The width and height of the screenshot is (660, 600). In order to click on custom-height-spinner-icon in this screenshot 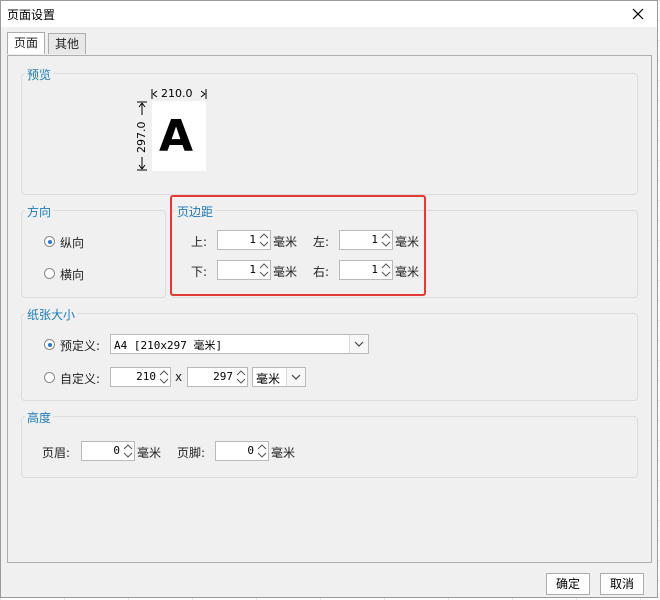, I will do `click(241, 377)`.